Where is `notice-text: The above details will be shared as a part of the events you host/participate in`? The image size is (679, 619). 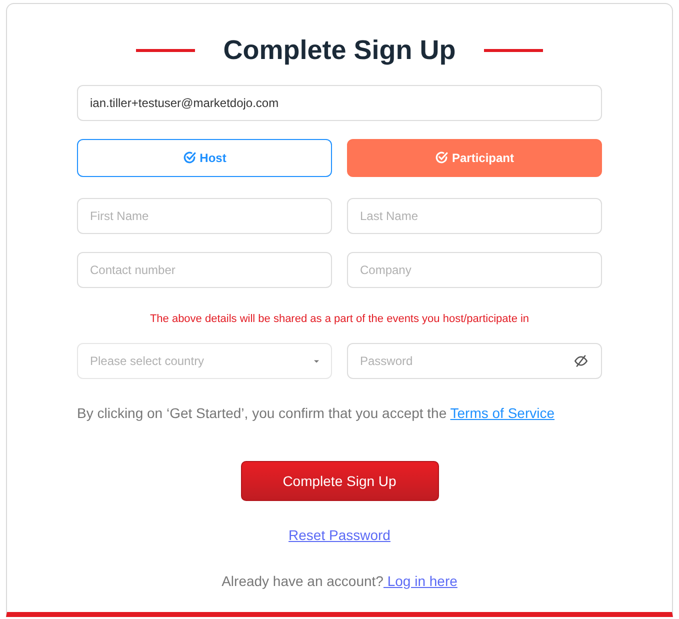
notice-text: The above details will be shared as a part of the events you host/participate in is located at coordinates (339, 319).